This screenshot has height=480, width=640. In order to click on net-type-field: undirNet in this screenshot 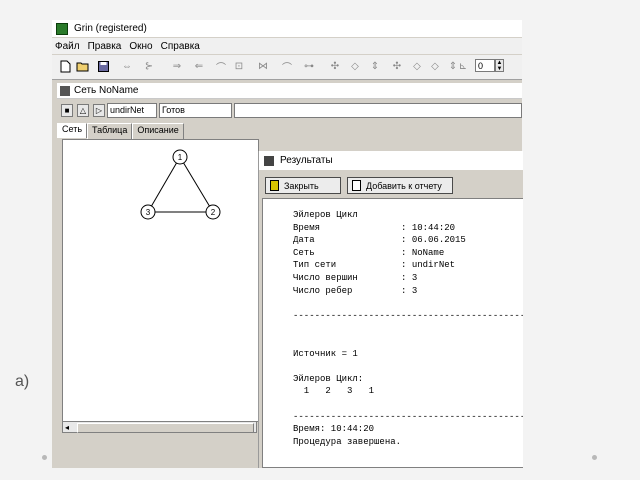, I will do `click(132, 110)`.